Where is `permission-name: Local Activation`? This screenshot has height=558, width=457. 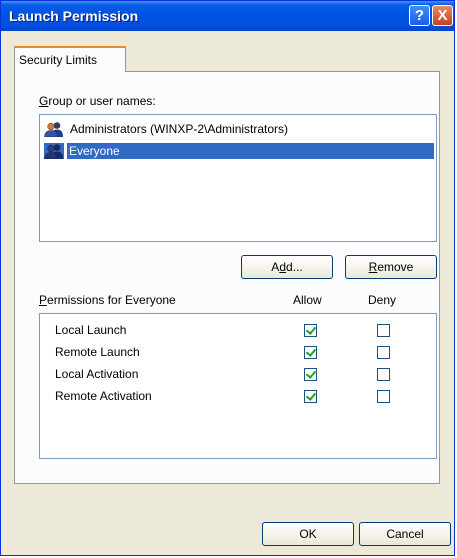
permission-name: Local Activation is located at coordinates (97, 374).